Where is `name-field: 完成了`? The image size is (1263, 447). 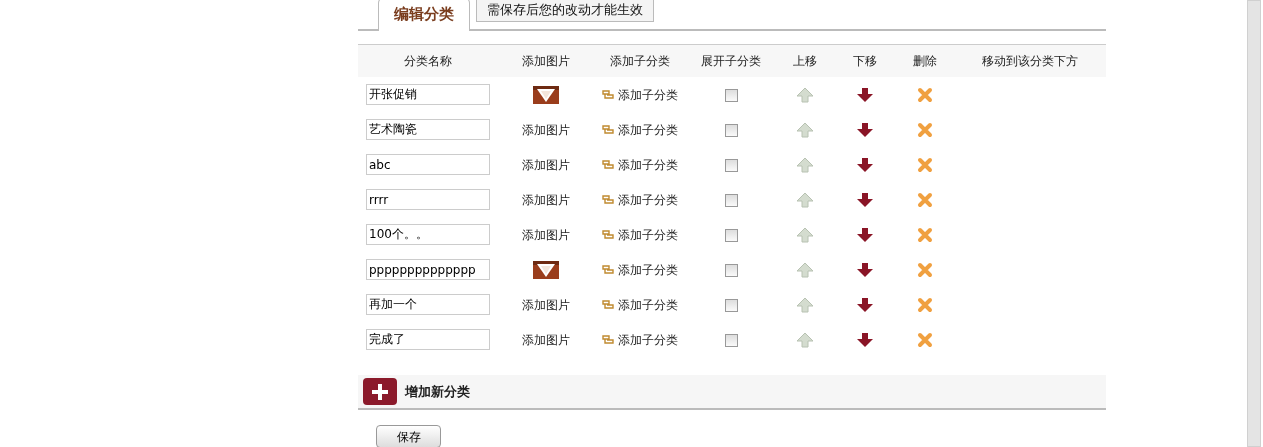
name-field: 完成了 is located at coordinates (428, 339).